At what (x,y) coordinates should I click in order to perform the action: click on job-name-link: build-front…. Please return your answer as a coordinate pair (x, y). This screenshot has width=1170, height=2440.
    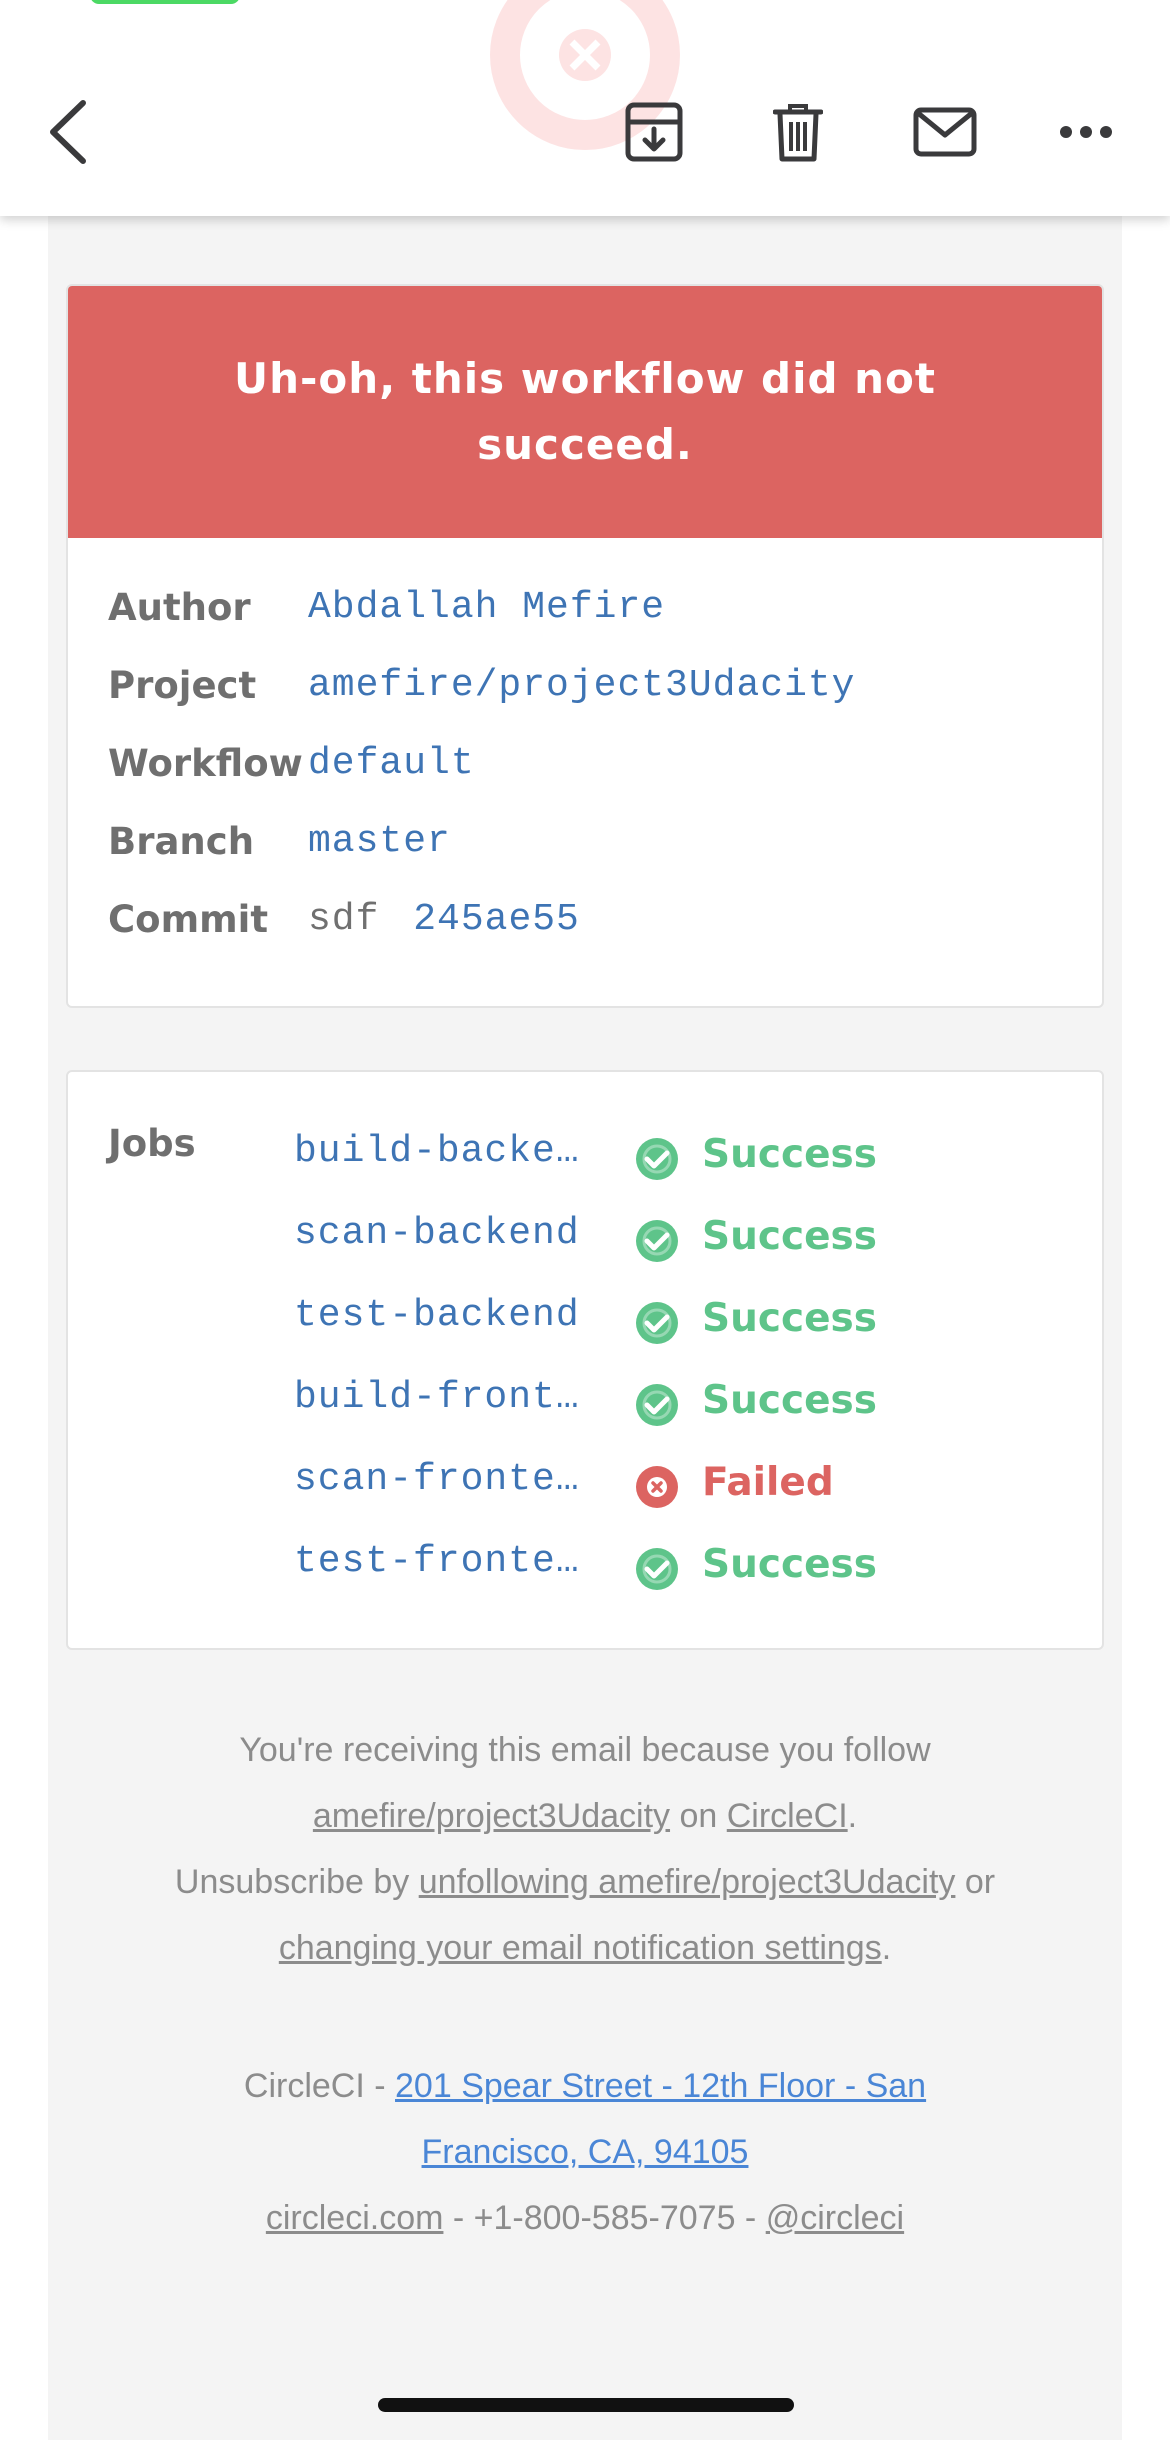
    Looking at the image, I should click on (444, 1397).